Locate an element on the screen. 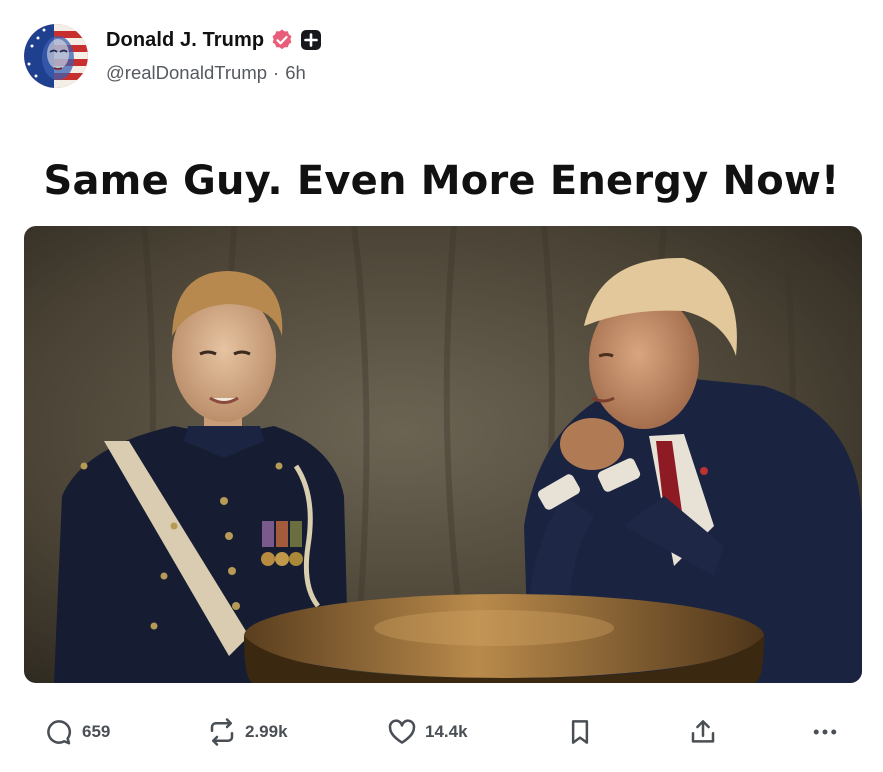  bookmark-icon is located at coordinates (580, 732).